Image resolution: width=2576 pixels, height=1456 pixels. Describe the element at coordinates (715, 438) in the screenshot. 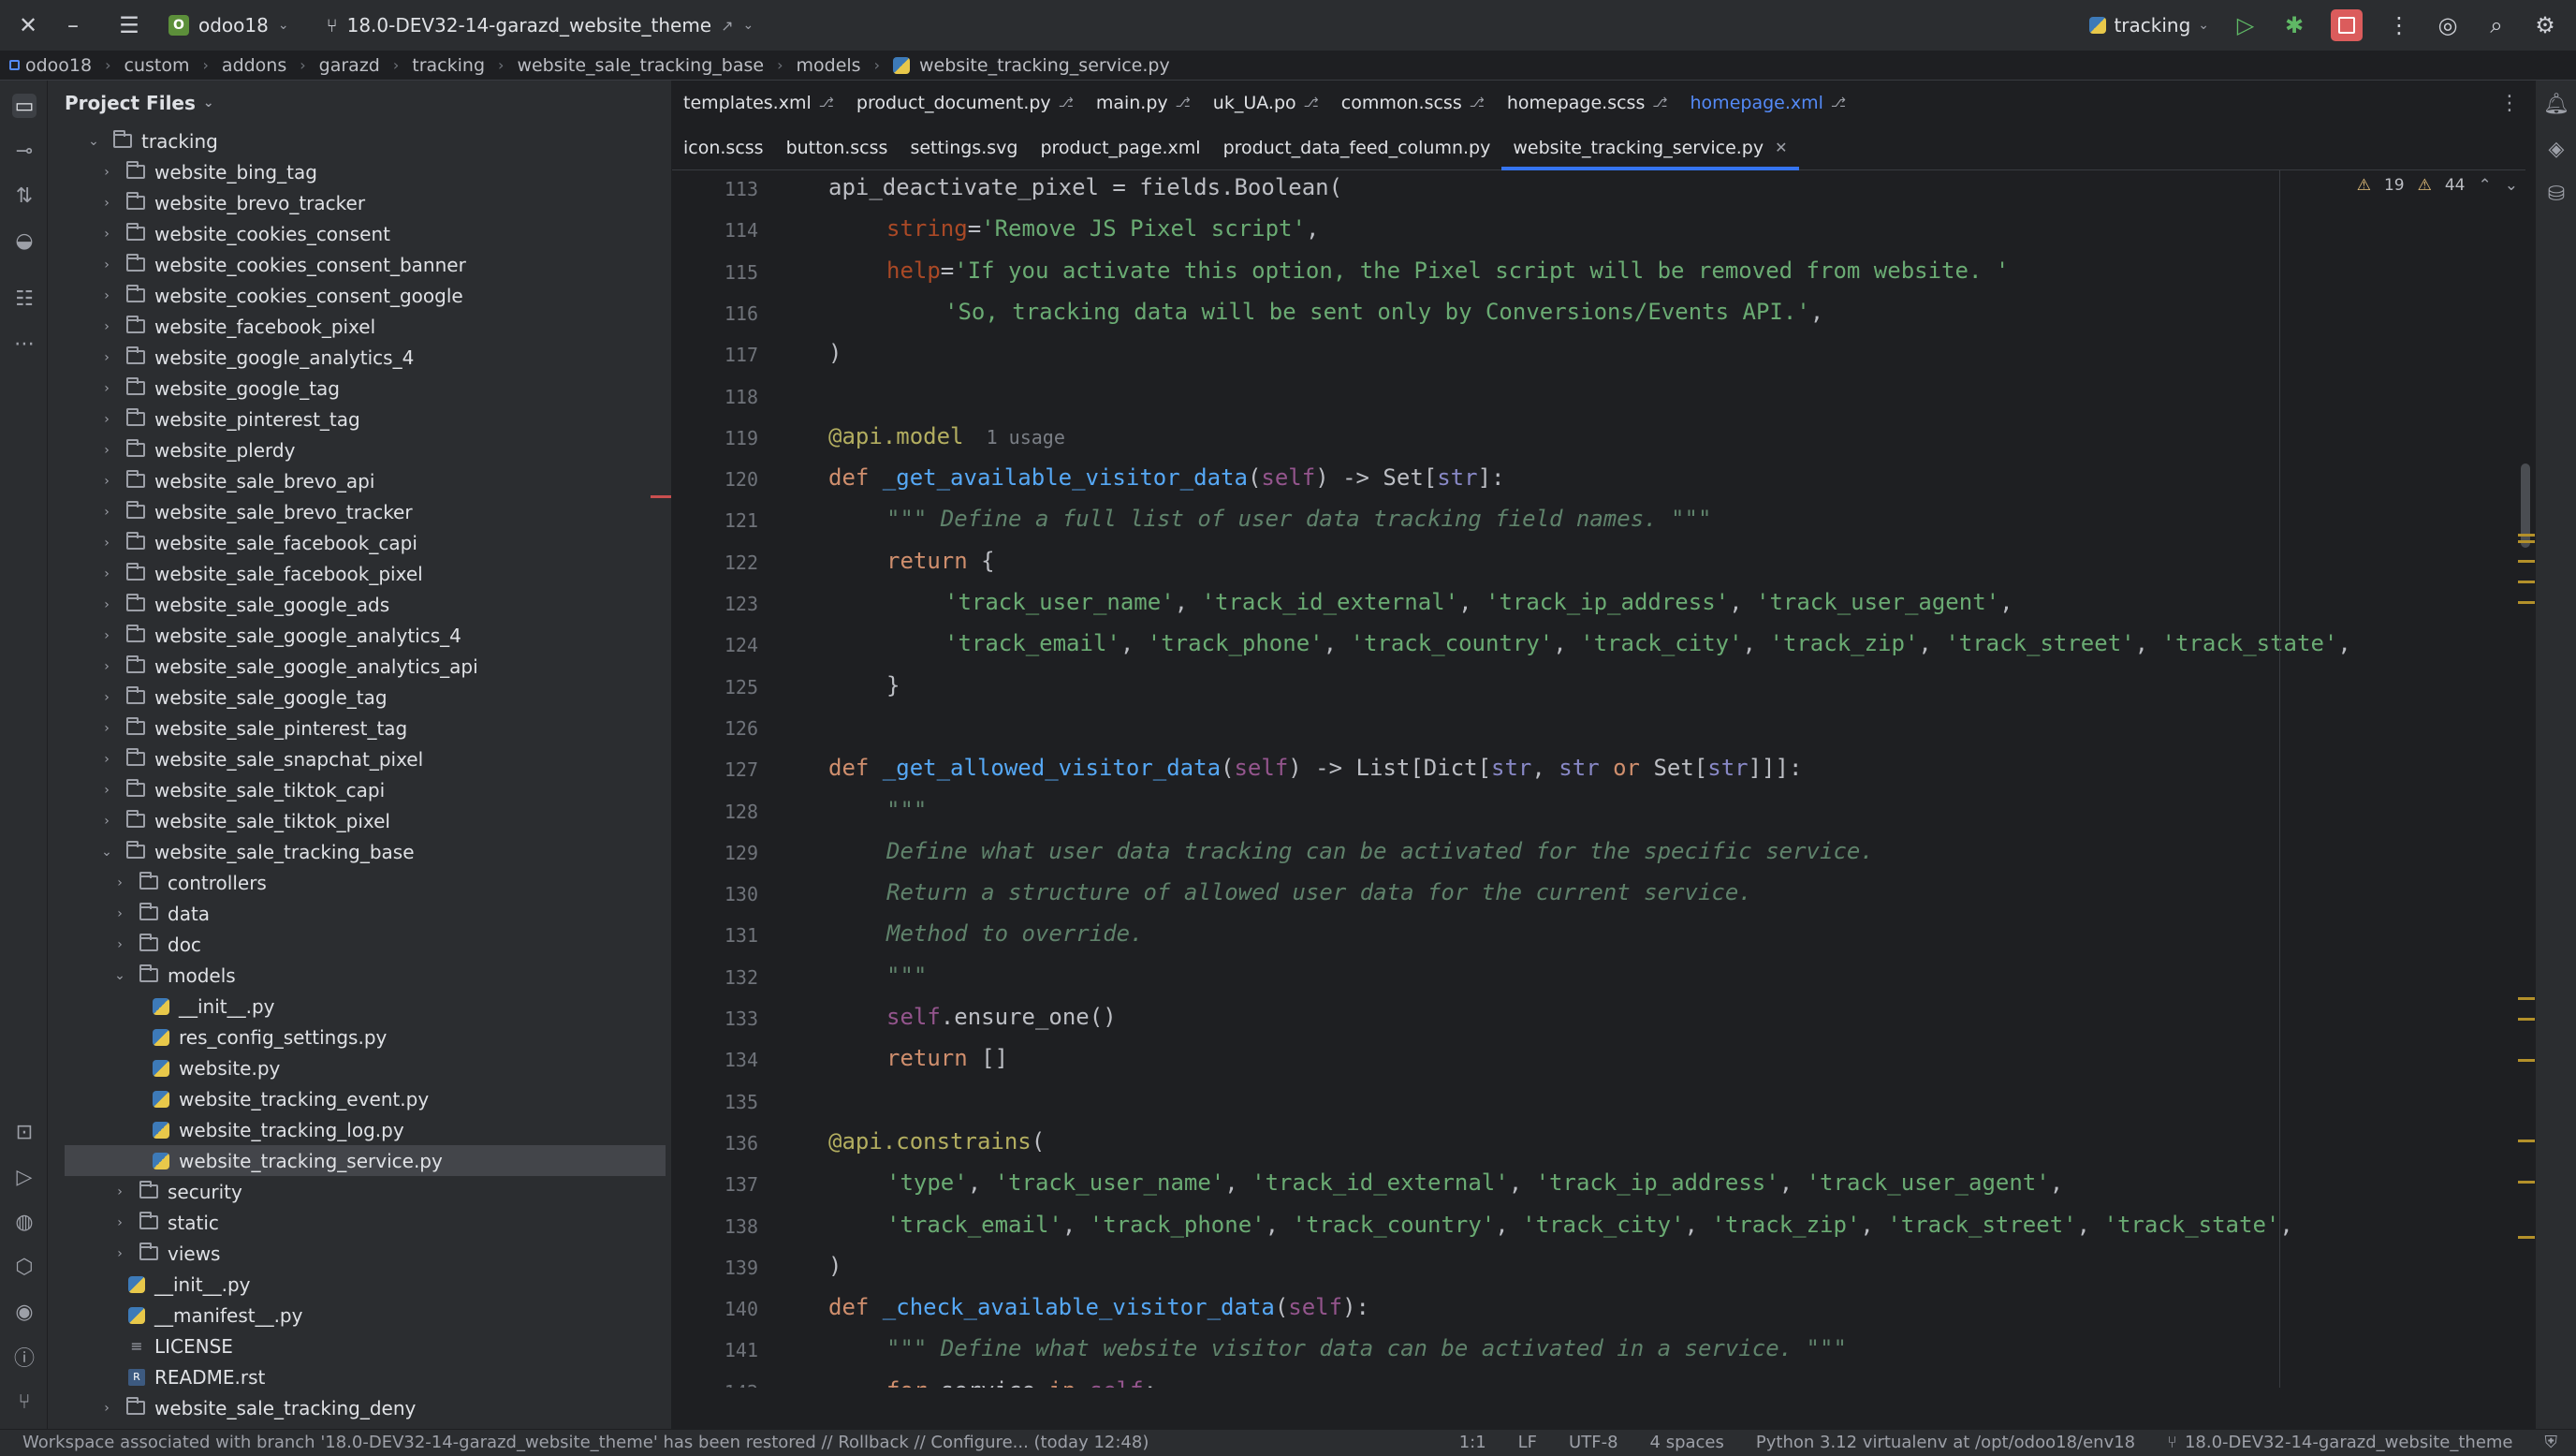

I see `line-number: 119` at that location.